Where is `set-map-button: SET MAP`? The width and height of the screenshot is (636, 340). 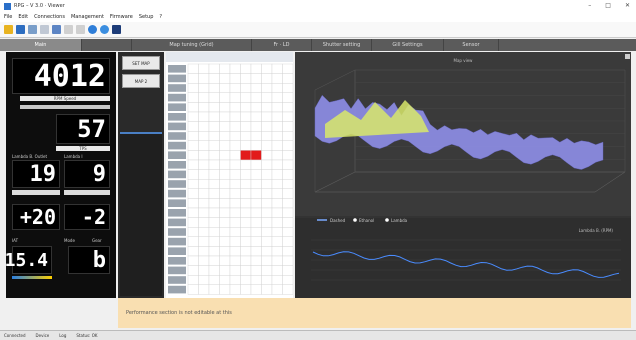
set-map-button: SET MAP is located at coordinates (141, 63).